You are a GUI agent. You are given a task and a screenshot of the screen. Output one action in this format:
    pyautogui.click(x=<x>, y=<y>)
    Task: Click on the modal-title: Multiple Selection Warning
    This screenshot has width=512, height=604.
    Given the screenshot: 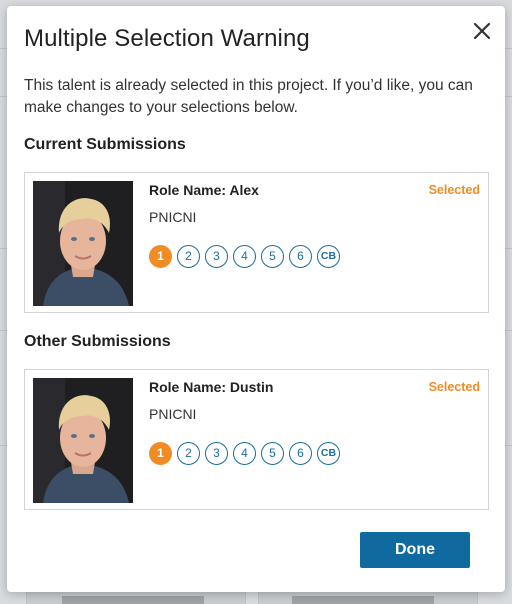 What is the action you would take?
    pyautogui.click(x=167, y=38)
    